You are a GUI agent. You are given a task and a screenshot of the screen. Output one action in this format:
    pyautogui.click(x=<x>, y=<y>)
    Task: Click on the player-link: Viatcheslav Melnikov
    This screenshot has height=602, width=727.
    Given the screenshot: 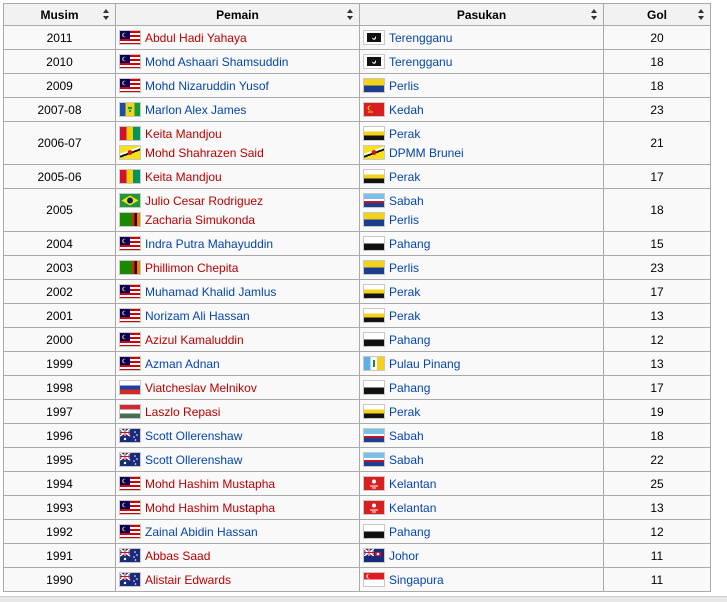 What is the action you would take?
    pyautogui.click(x=201, y=388)
    